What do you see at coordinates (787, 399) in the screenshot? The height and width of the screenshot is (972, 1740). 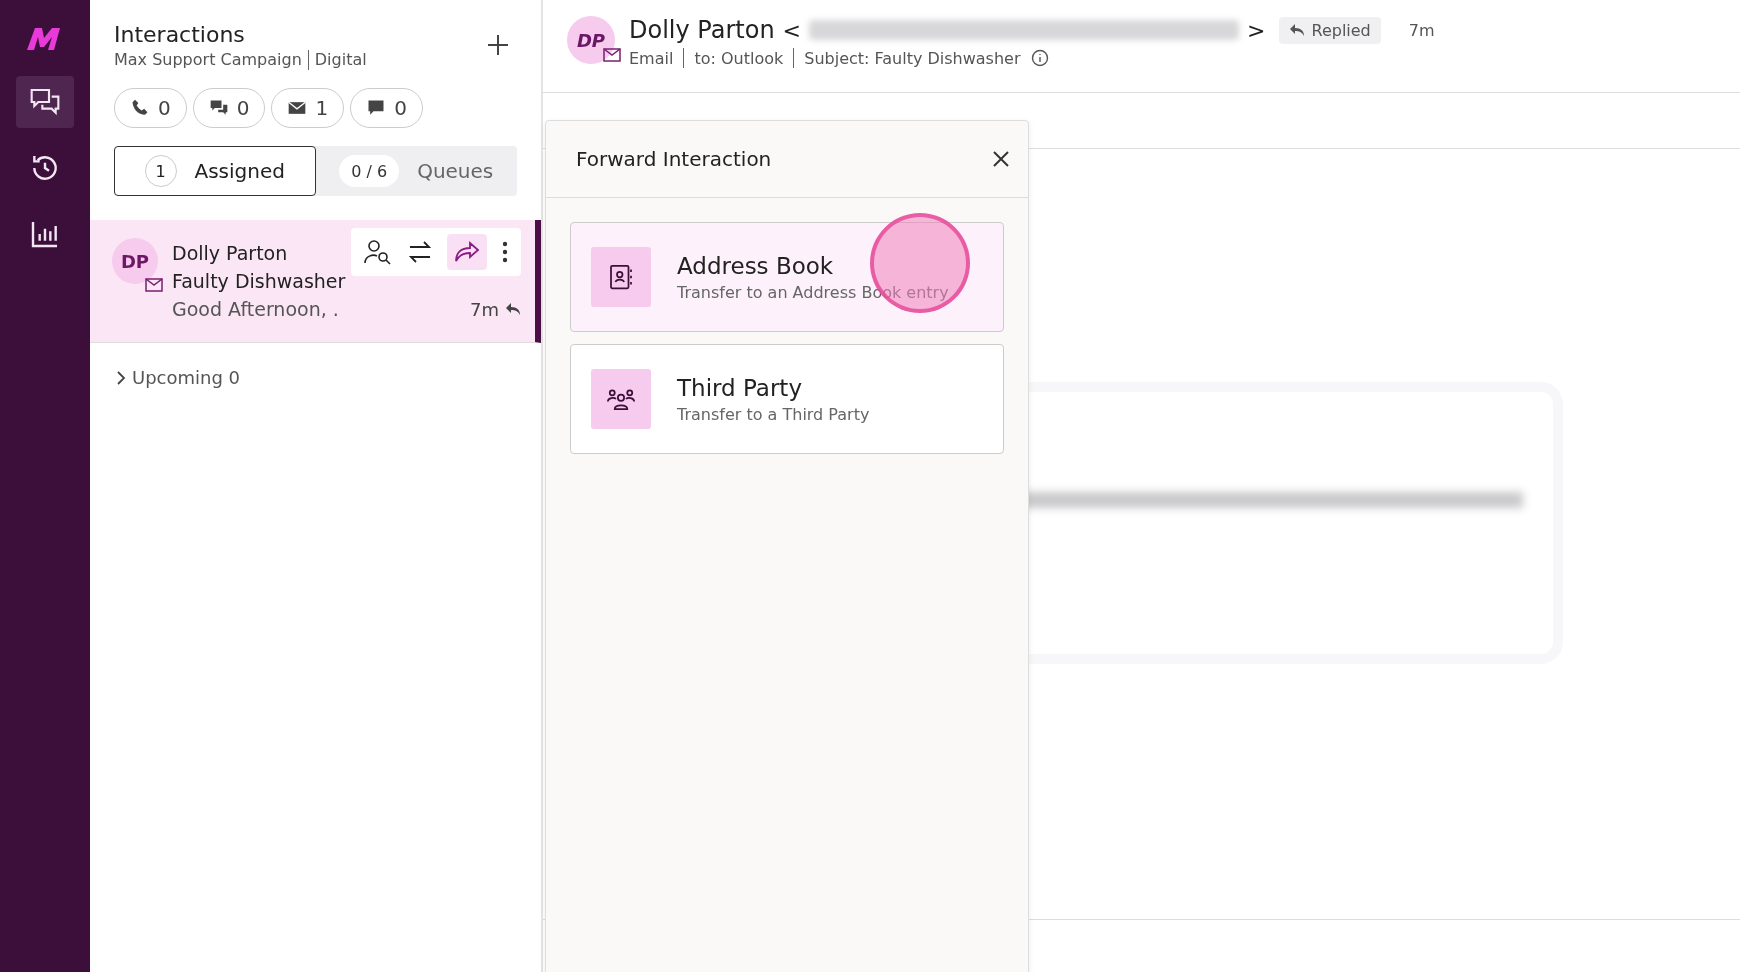 I see `forward-option: Third Party Transfer to a Third Party` at bounding box center [787, 399].